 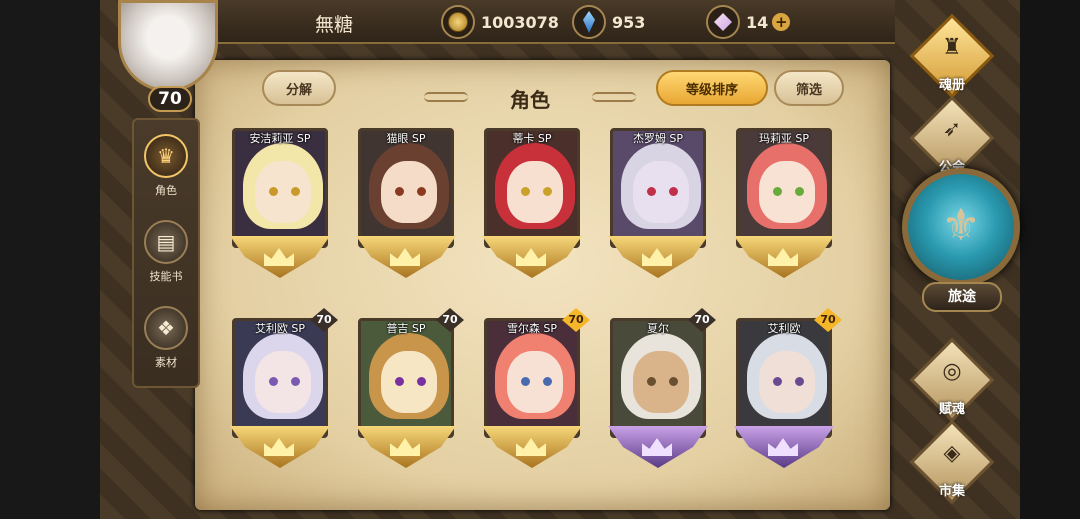 I want to click on right-nav-label: 魂册, so click(x=951, y=85).